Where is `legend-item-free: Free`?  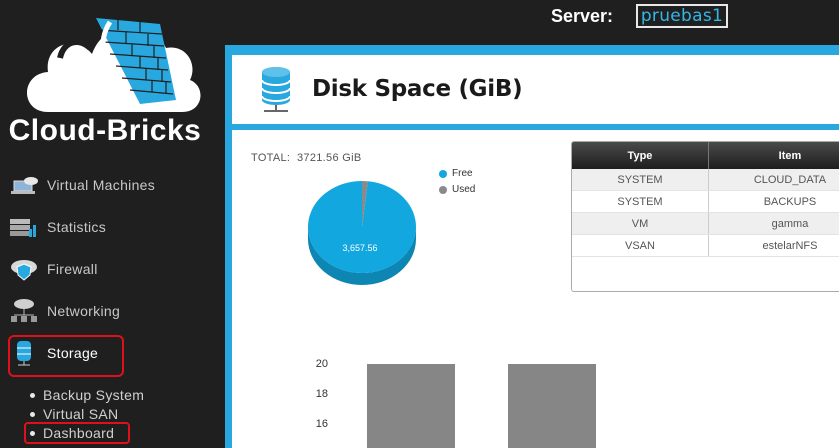 legend-item-free: Free is located at coordinates (456, 173).